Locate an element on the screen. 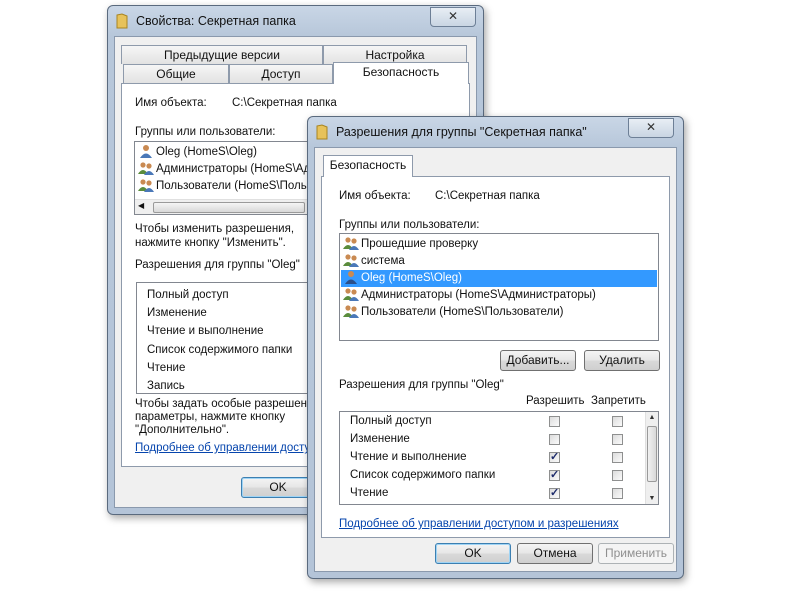 This screenshot has width=800, height=593. list-item: Прошедшие проверку is located at coordinates (410, 244).